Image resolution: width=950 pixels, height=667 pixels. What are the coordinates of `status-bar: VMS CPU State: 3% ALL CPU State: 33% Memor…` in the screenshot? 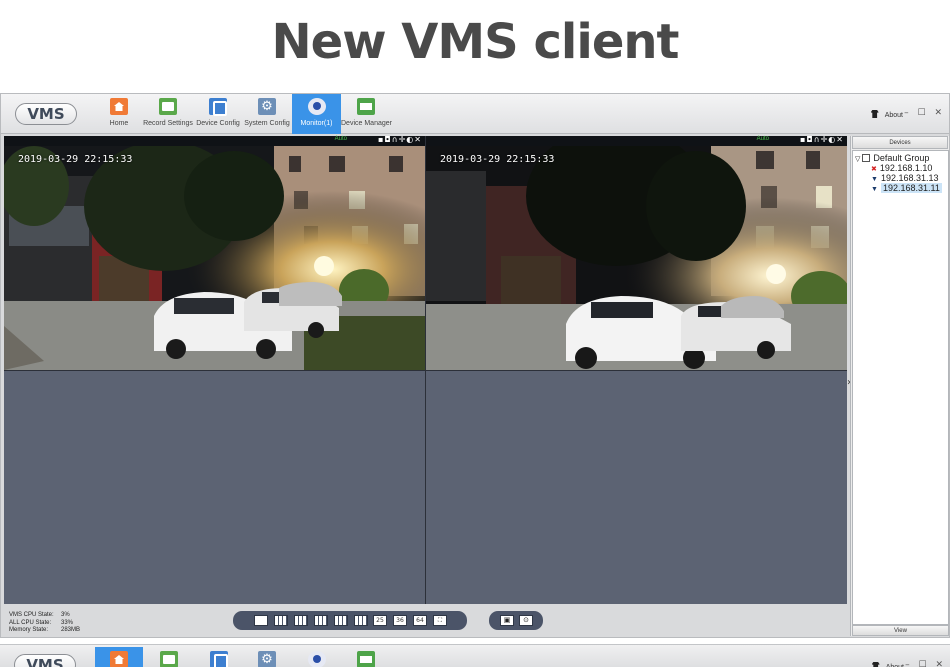 It's located at (425, 620).